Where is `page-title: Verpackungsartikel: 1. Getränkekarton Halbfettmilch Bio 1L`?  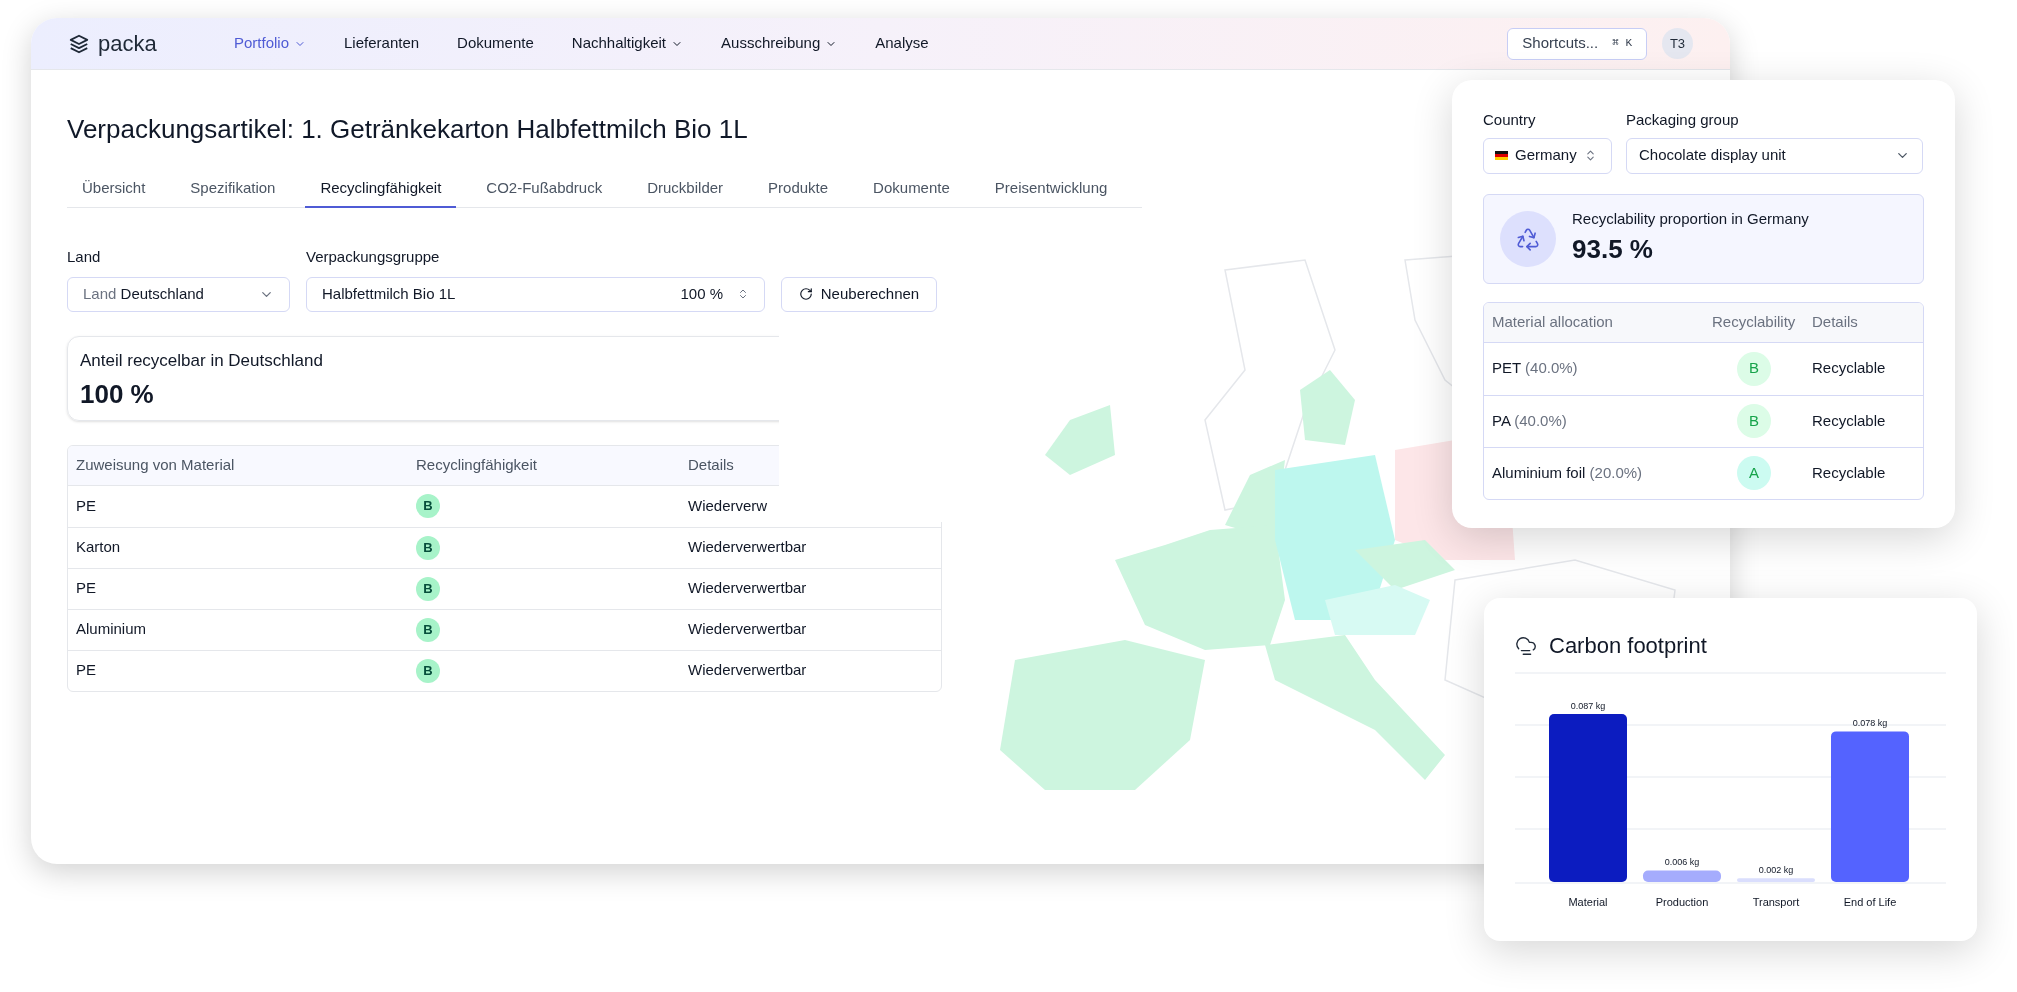
page-title: Verpackungsartikel: 1. Getränkekarton Halbfettmilch Bio 1L is located at coordinates (407, 129).